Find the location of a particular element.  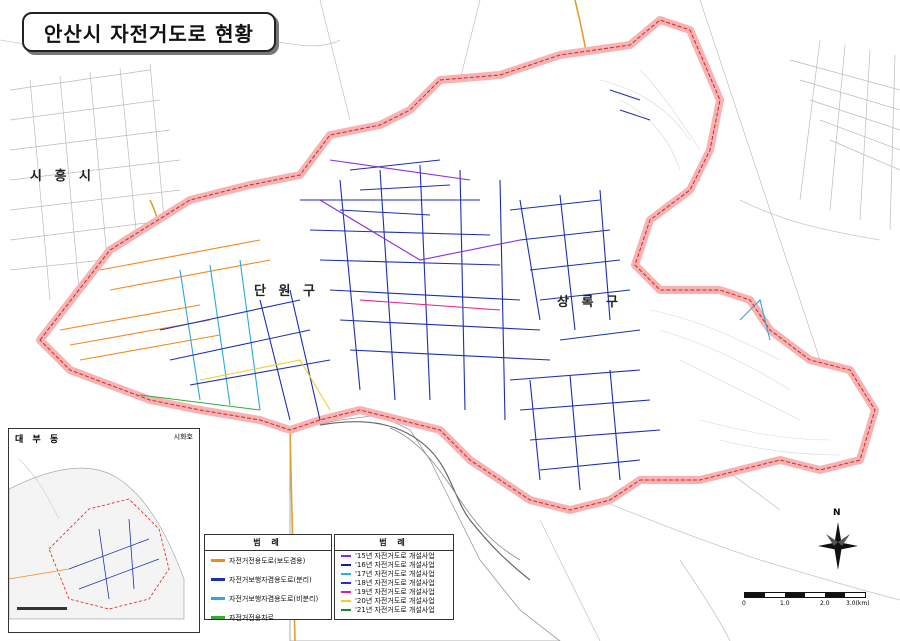

legend-item: 자전거전용차로 is located at coordinates (268, 617).